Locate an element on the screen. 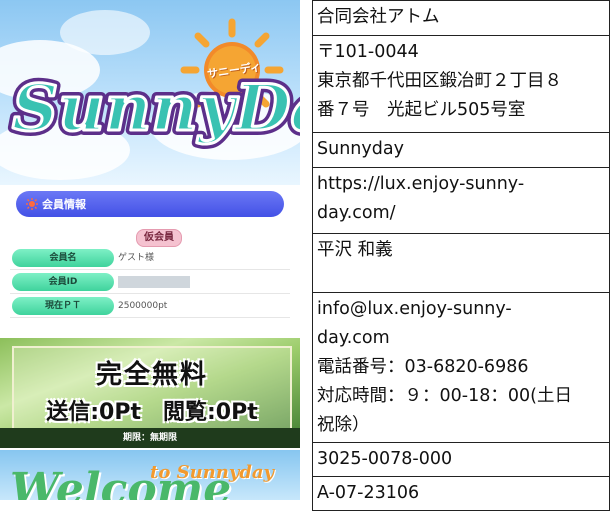 The width and height of the screenshot is (610, 511). banner-title: 完全無料 is located at coordinates (151, 375).